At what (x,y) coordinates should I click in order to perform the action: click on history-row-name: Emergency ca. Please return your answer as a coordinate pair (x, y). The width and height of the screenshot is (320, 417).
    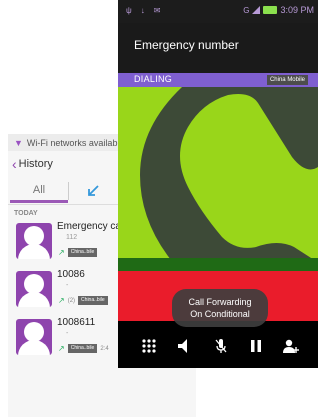
    Looking at the image, I should click on (89, 226).